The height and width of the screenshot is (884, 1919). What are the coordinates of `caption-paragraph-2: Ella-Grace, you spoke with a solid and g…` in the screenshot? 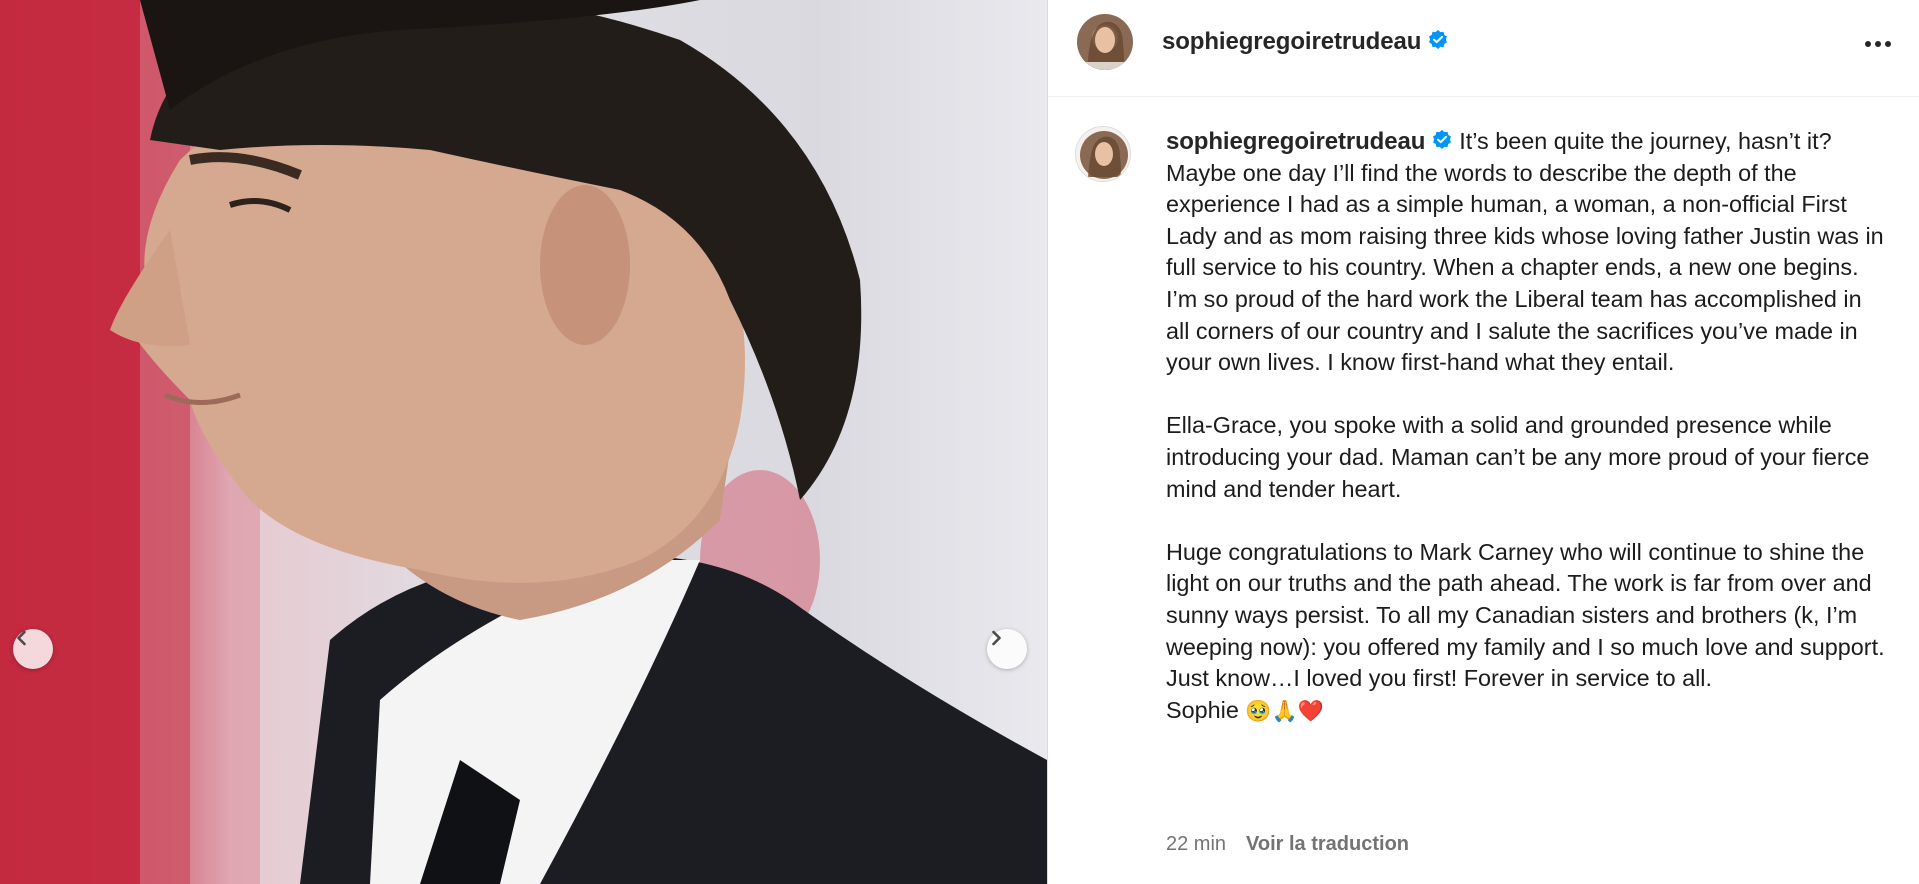 It's located at (1518, 457).